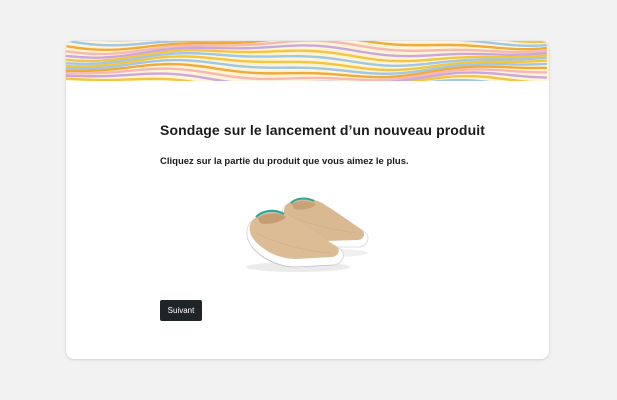 Image resolution: width=617 pixels, height=400 pixels. I want to click on wavy-pattern, so click(307, 61).